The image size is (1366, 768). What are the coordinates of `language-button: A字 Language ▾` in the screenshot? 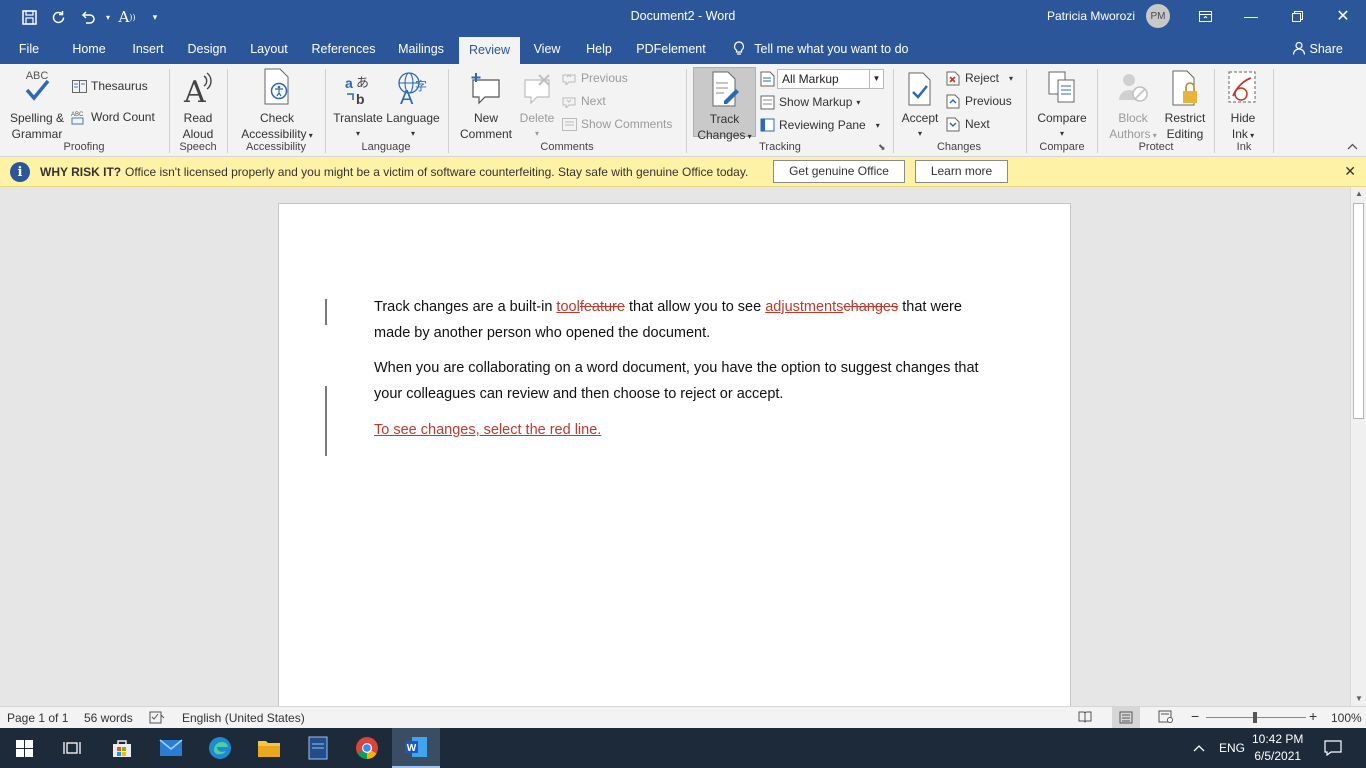 It's located at (413, 105).